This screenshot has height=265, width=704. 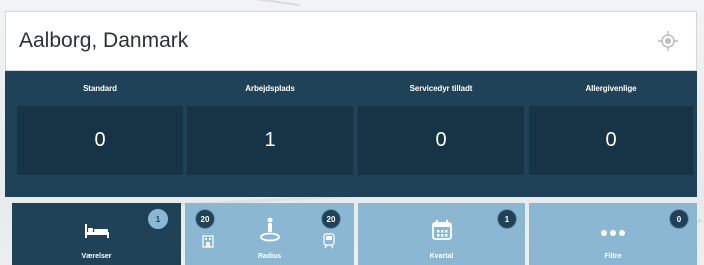 I want to click on more-dots-icon, so click(x=613, y=233).